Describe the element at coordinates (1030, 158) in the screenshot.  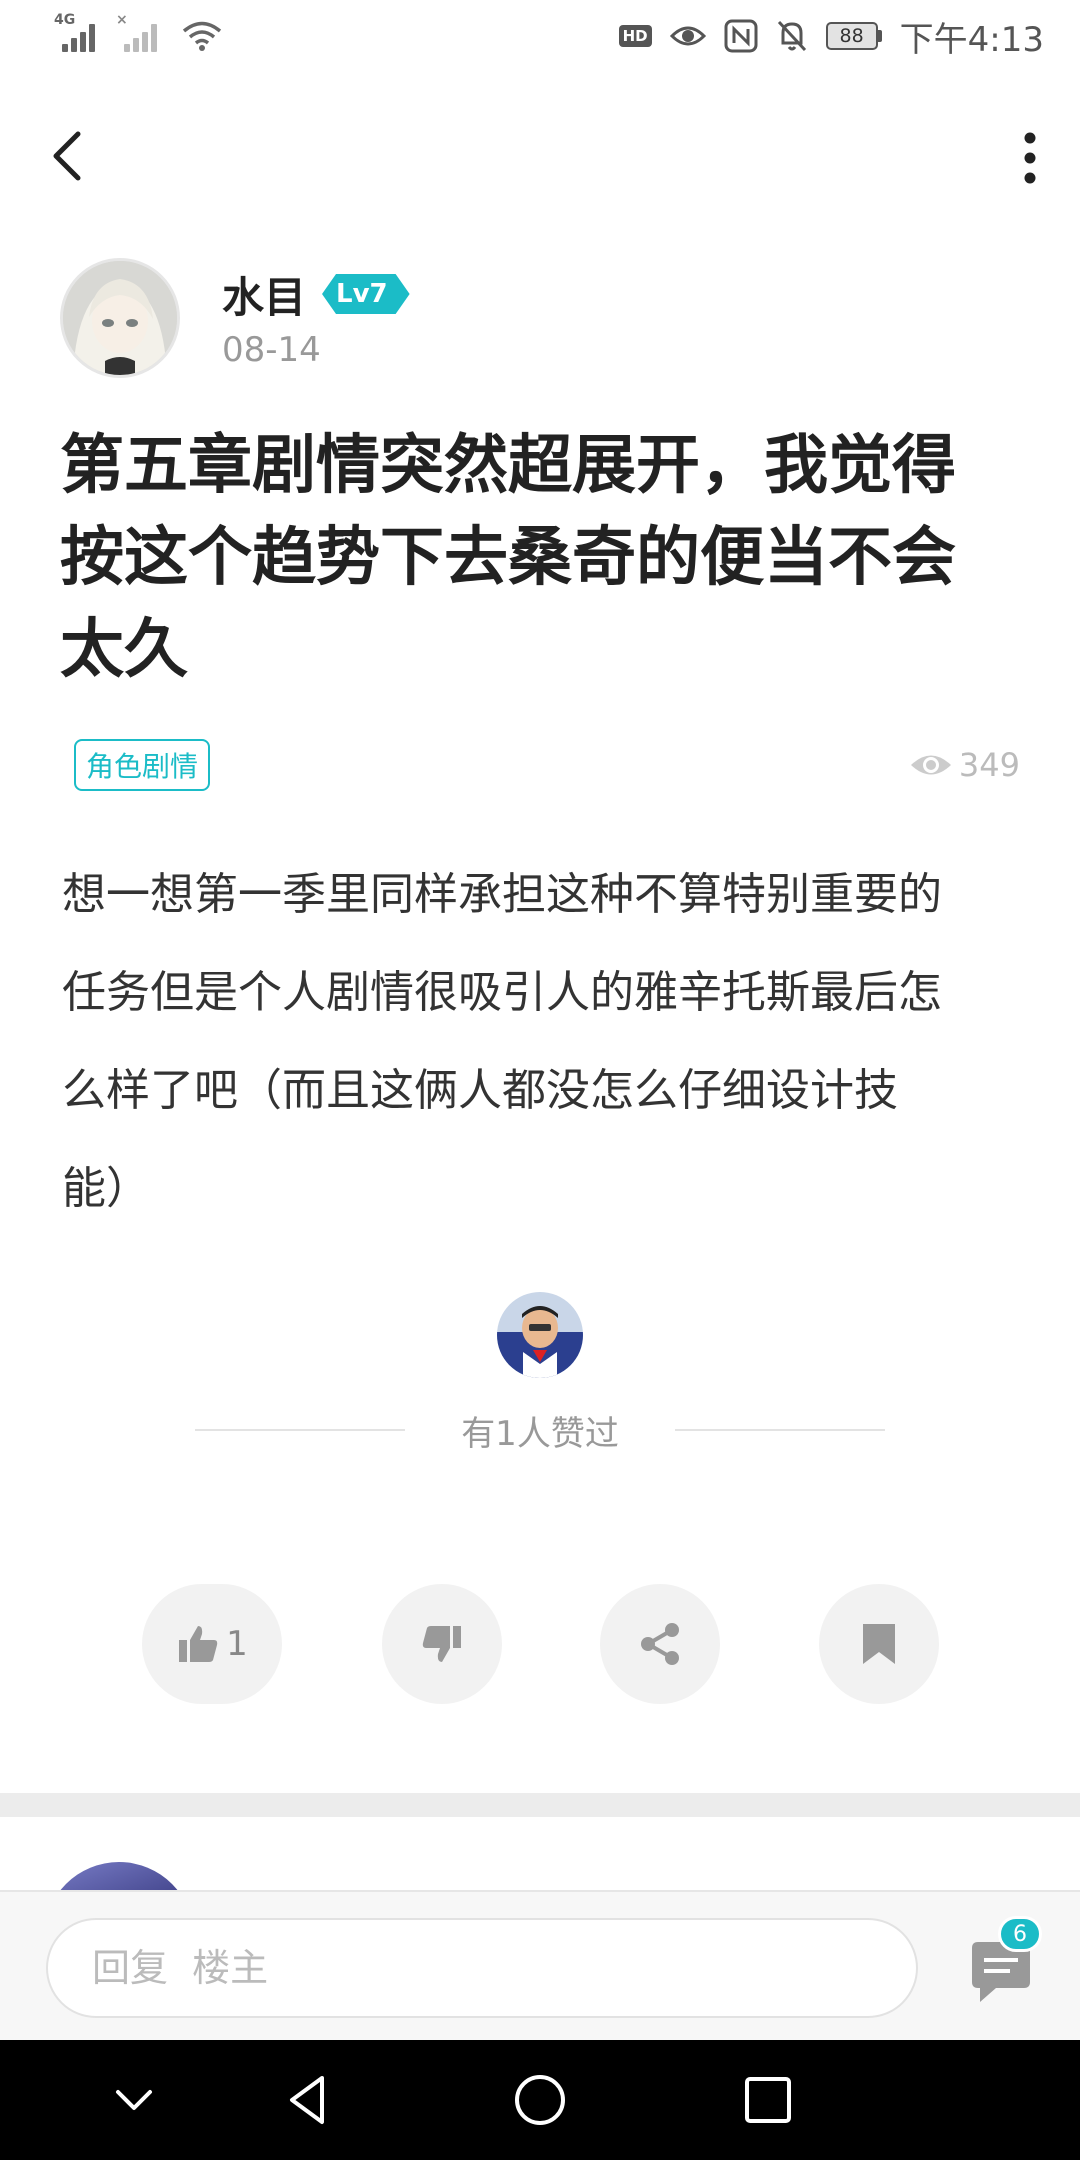
I see `more-vertical-icon` at that location.